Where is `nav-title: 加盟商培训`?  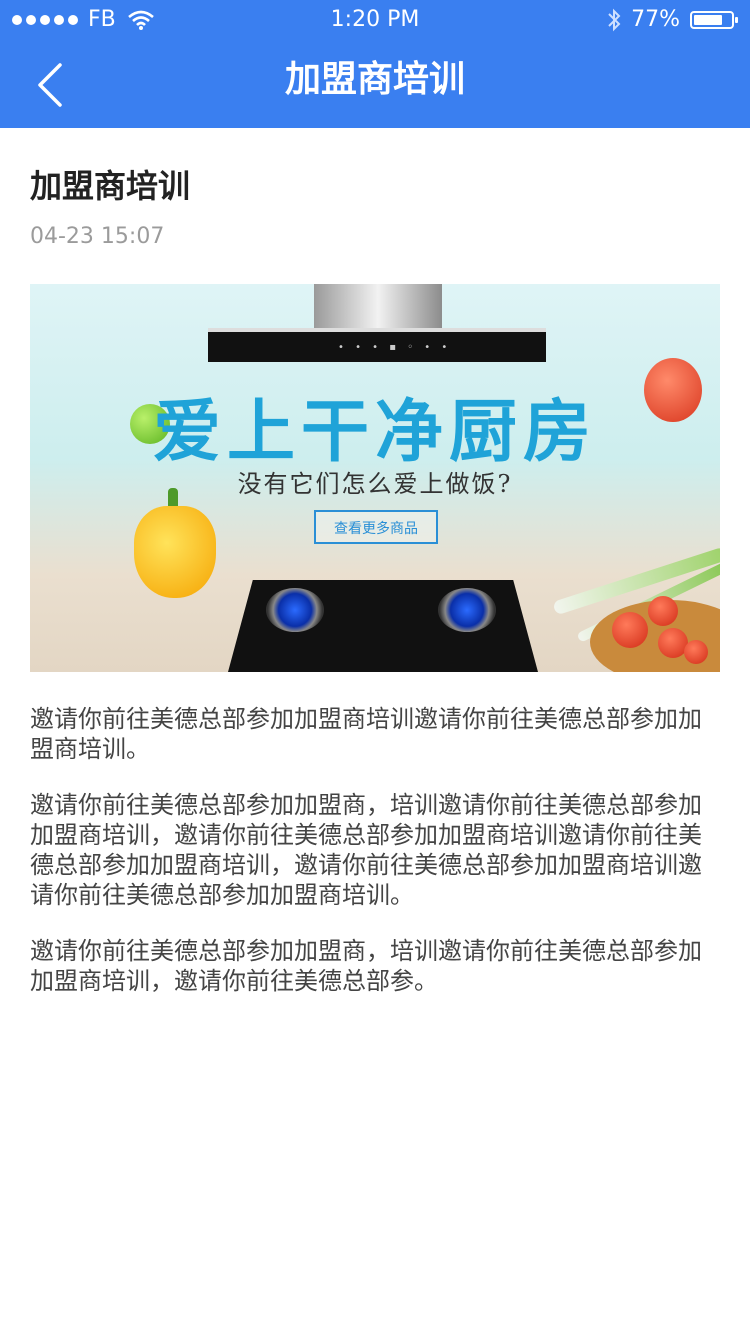
nav-title: 加盟商培训 is located at coordinates (374, 79).